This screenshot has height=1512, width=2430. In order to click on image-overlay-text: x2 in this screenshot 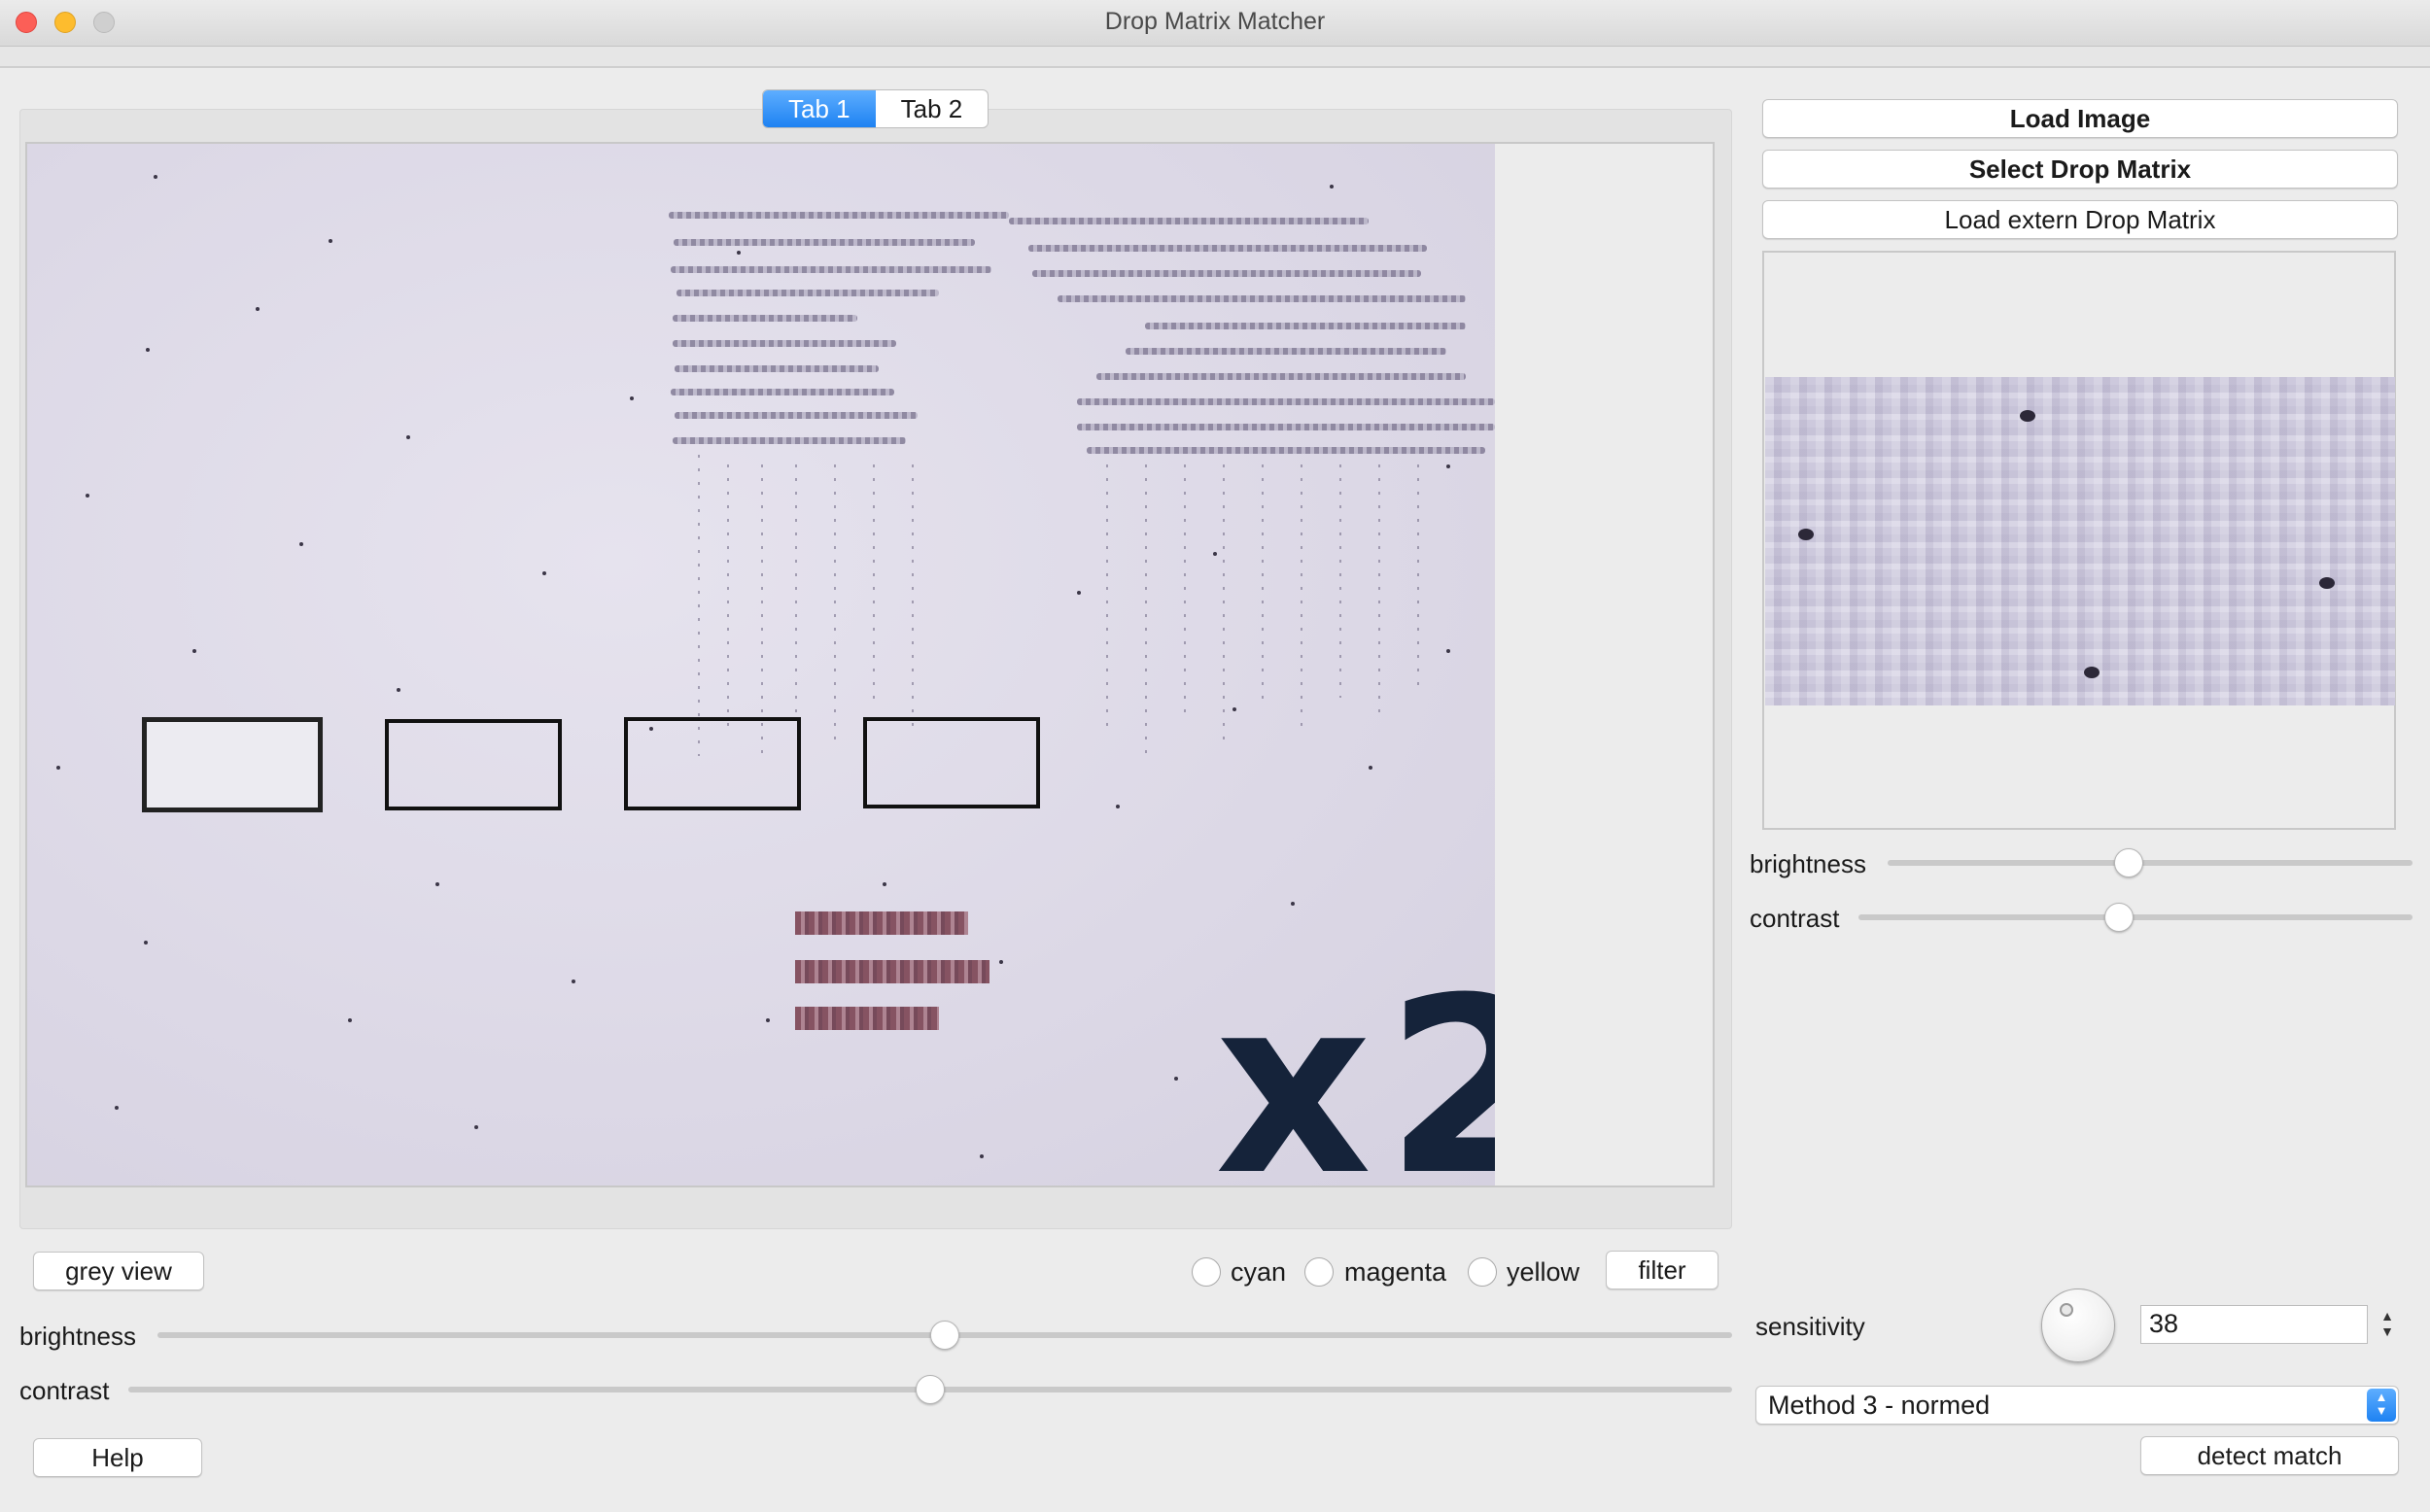, I will do `click(1355, 1065)`.